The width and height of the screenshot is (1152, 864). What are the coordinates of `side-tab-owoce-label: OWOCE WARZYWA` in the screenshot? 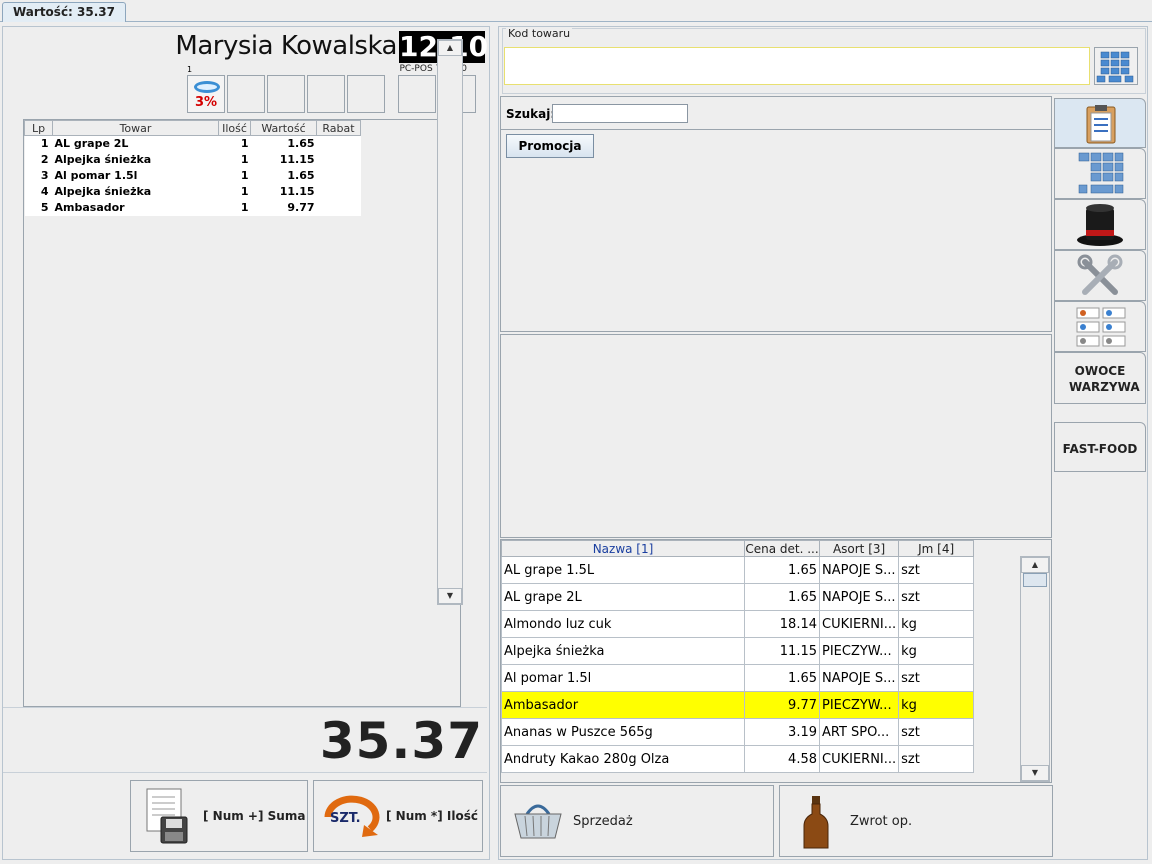 It's located at (1104, 379).